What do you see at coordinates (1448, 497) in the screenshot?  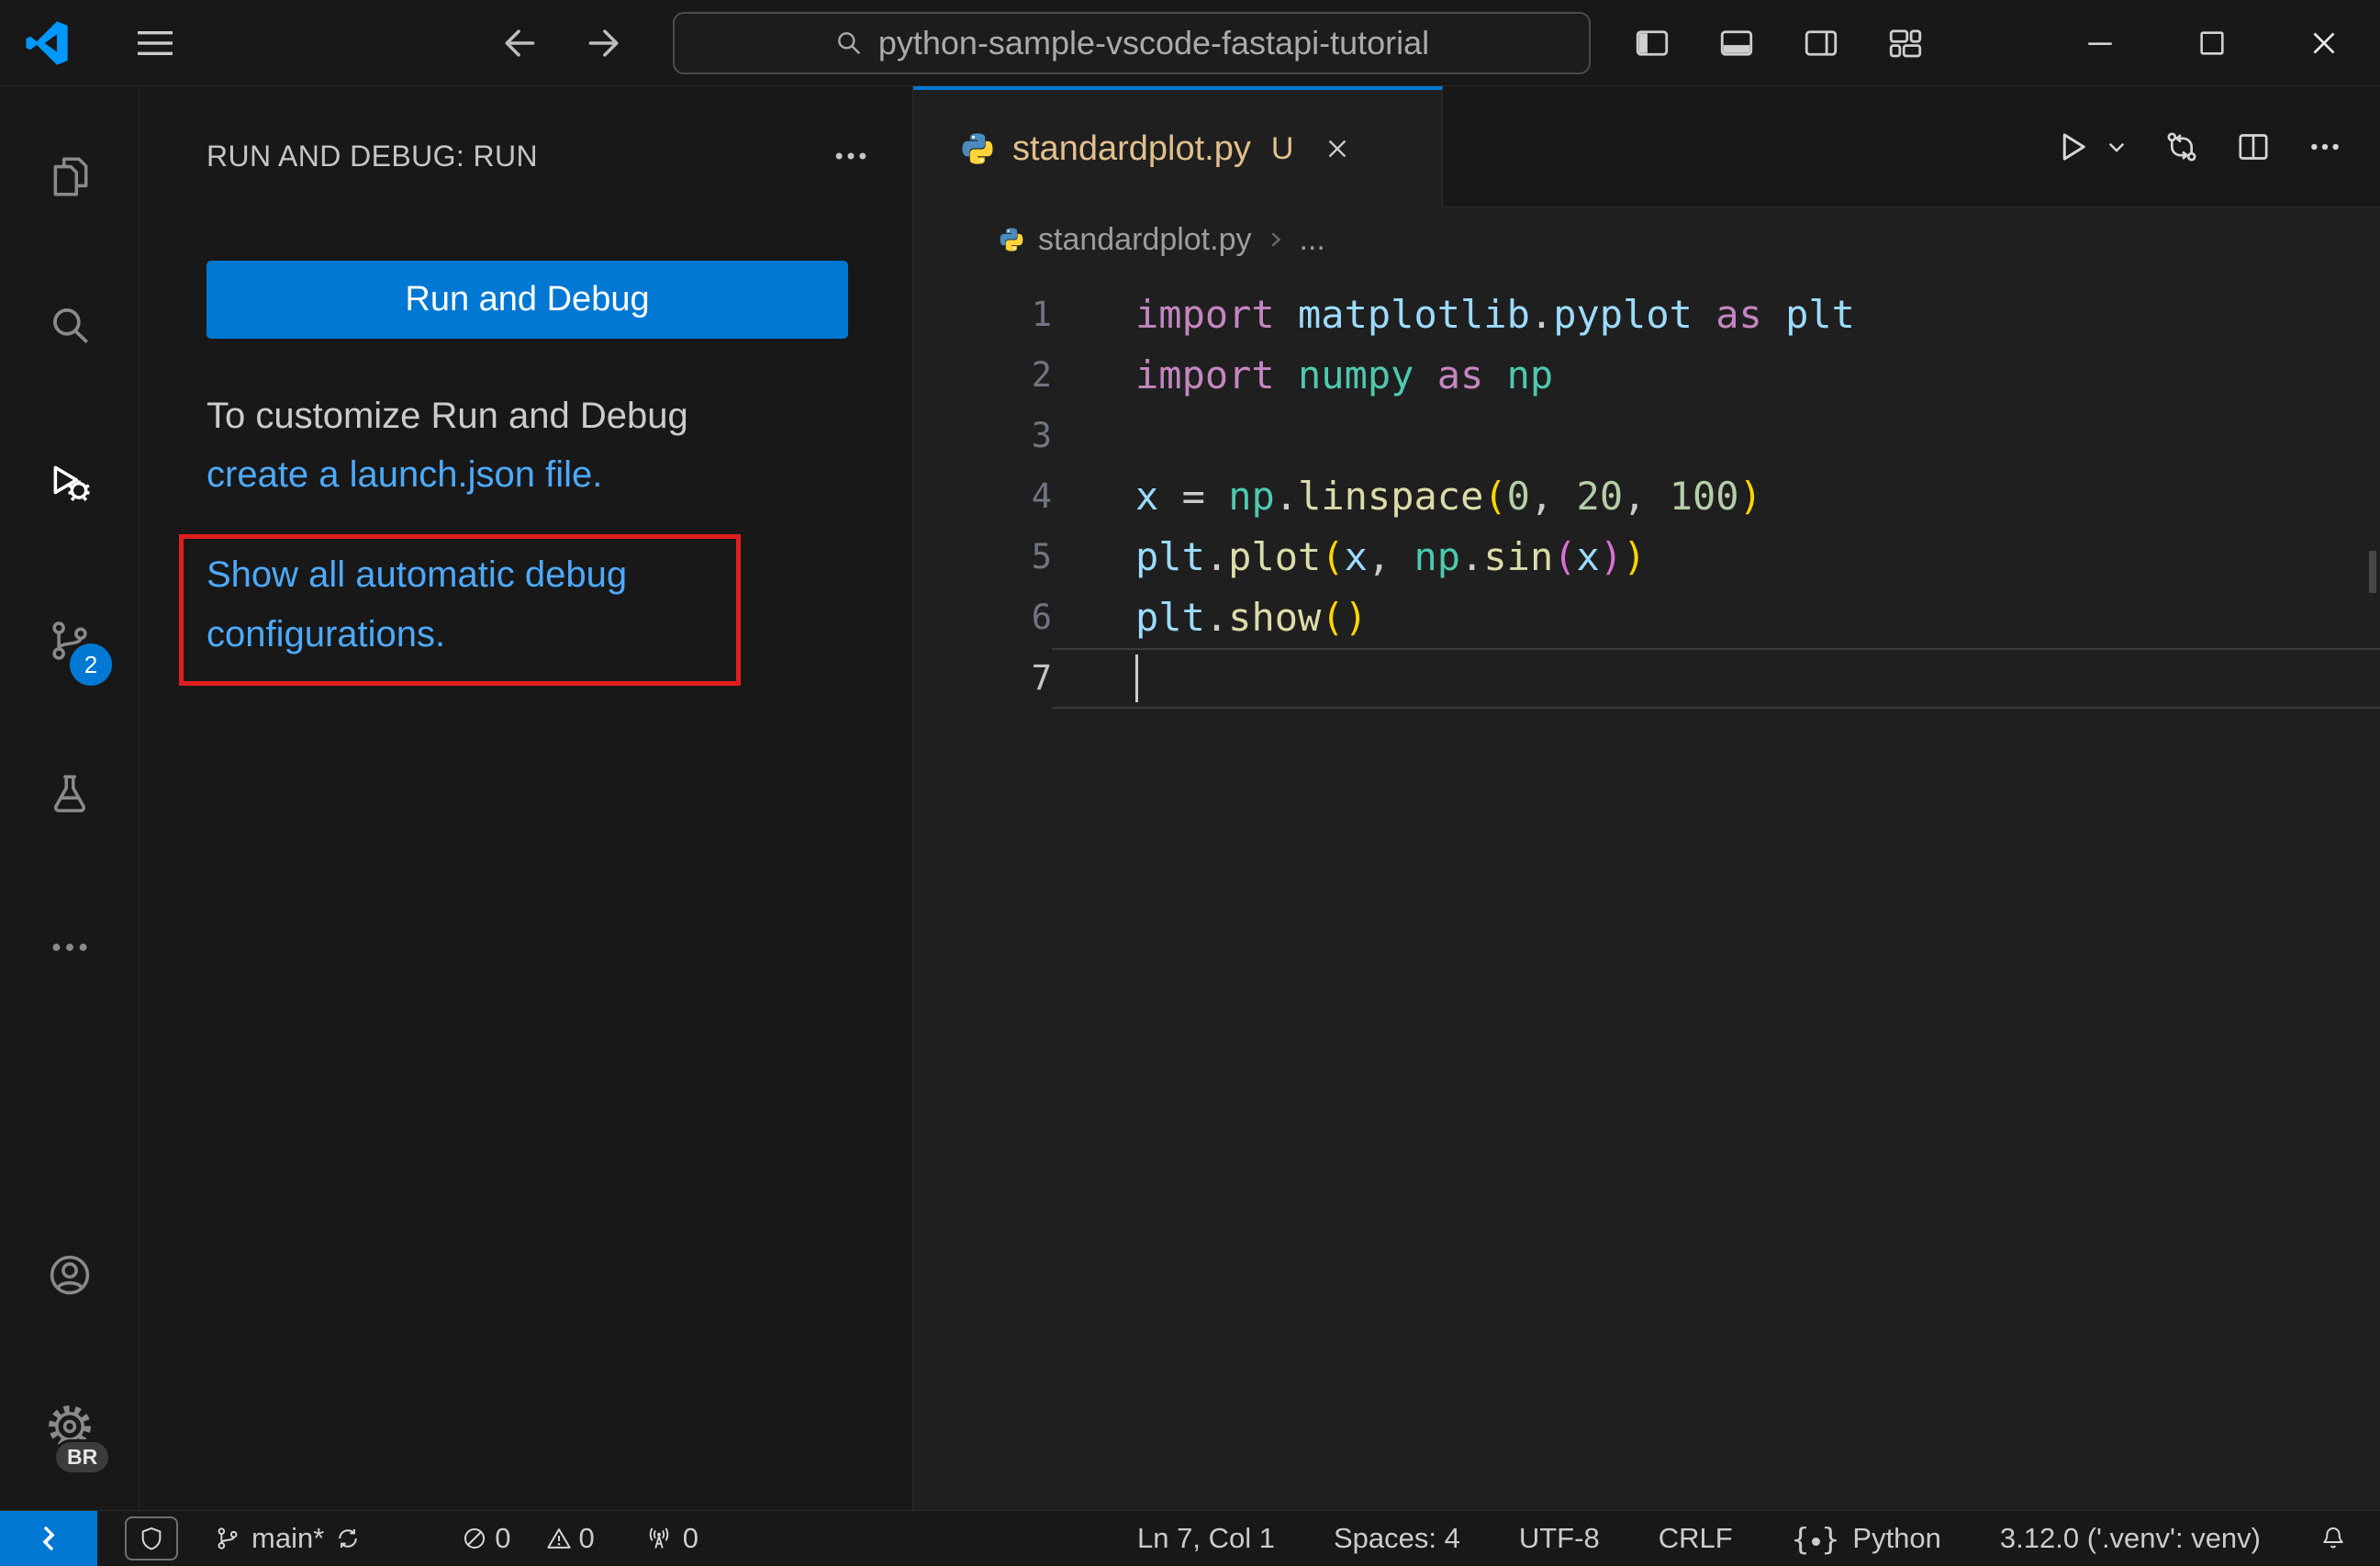 I see `code-text: x = np.linspace(0, 20, 100)` at bounding box center [1448, 497].